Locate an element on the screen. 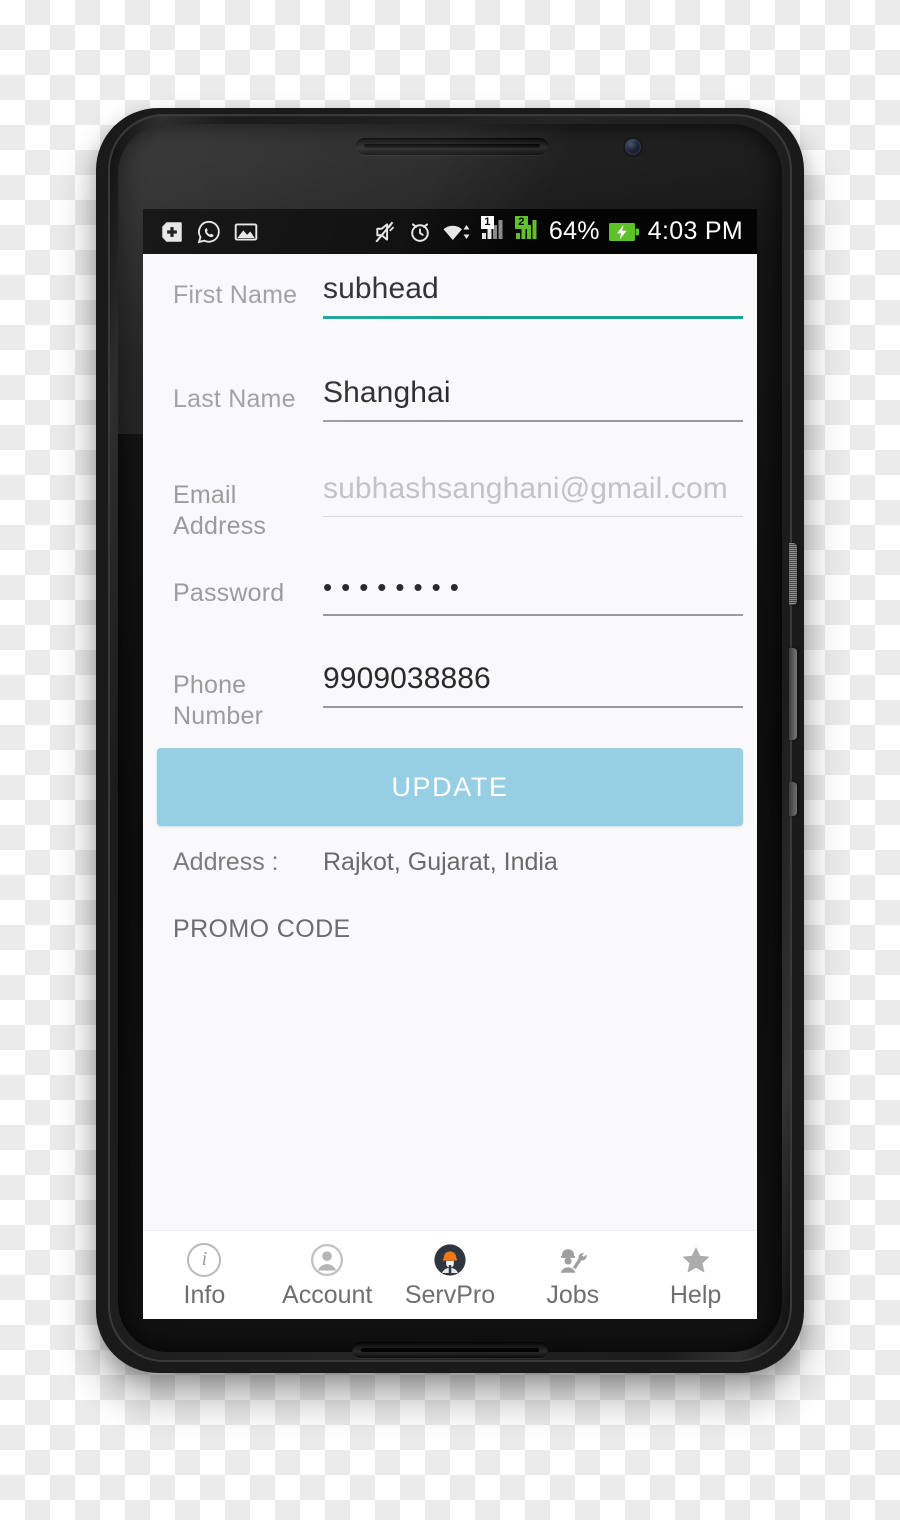 This screenshot has height=1520, width=900. info-circle-icon: i is located at coordinates (204, 1260).